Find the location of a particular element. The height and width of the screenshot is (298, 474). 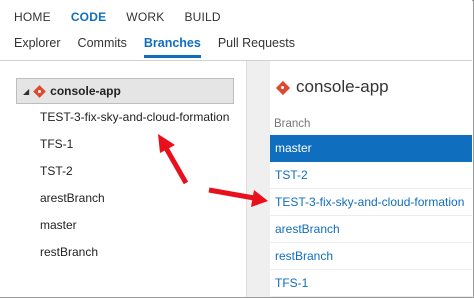

tab-branches: Branches is located at coordinates (172, 47).